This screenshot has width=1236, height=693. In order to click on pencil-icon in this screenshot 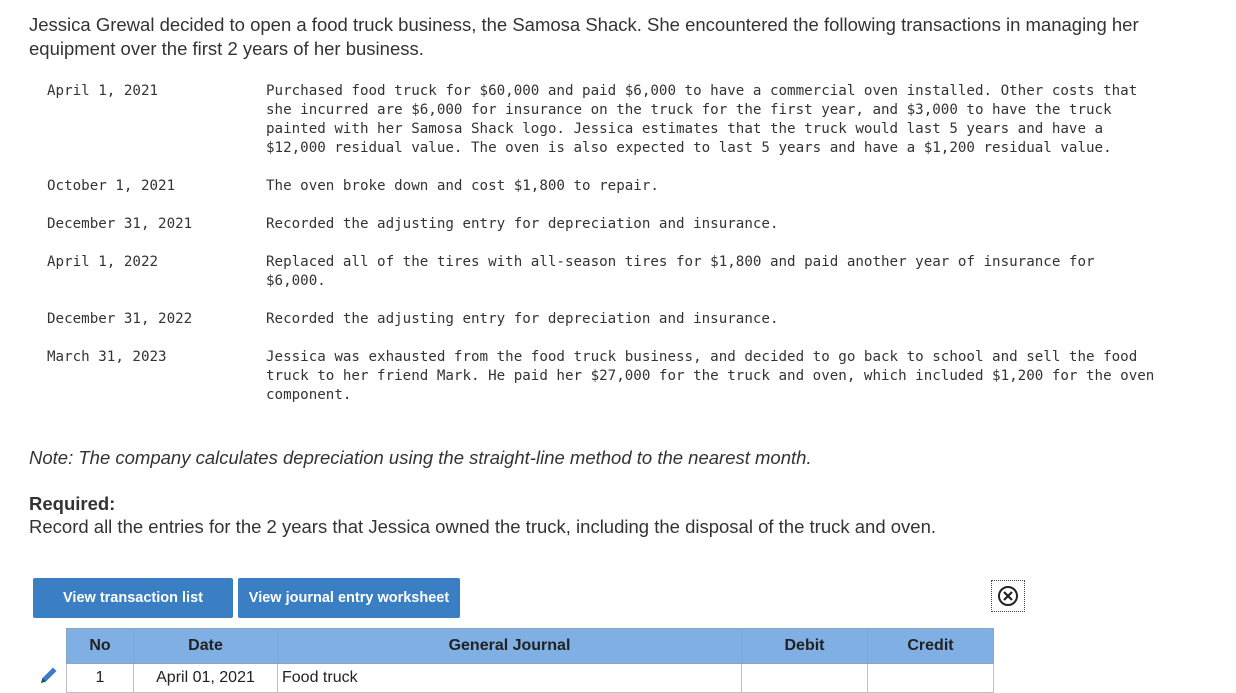, I will do `click(49, 675)`.